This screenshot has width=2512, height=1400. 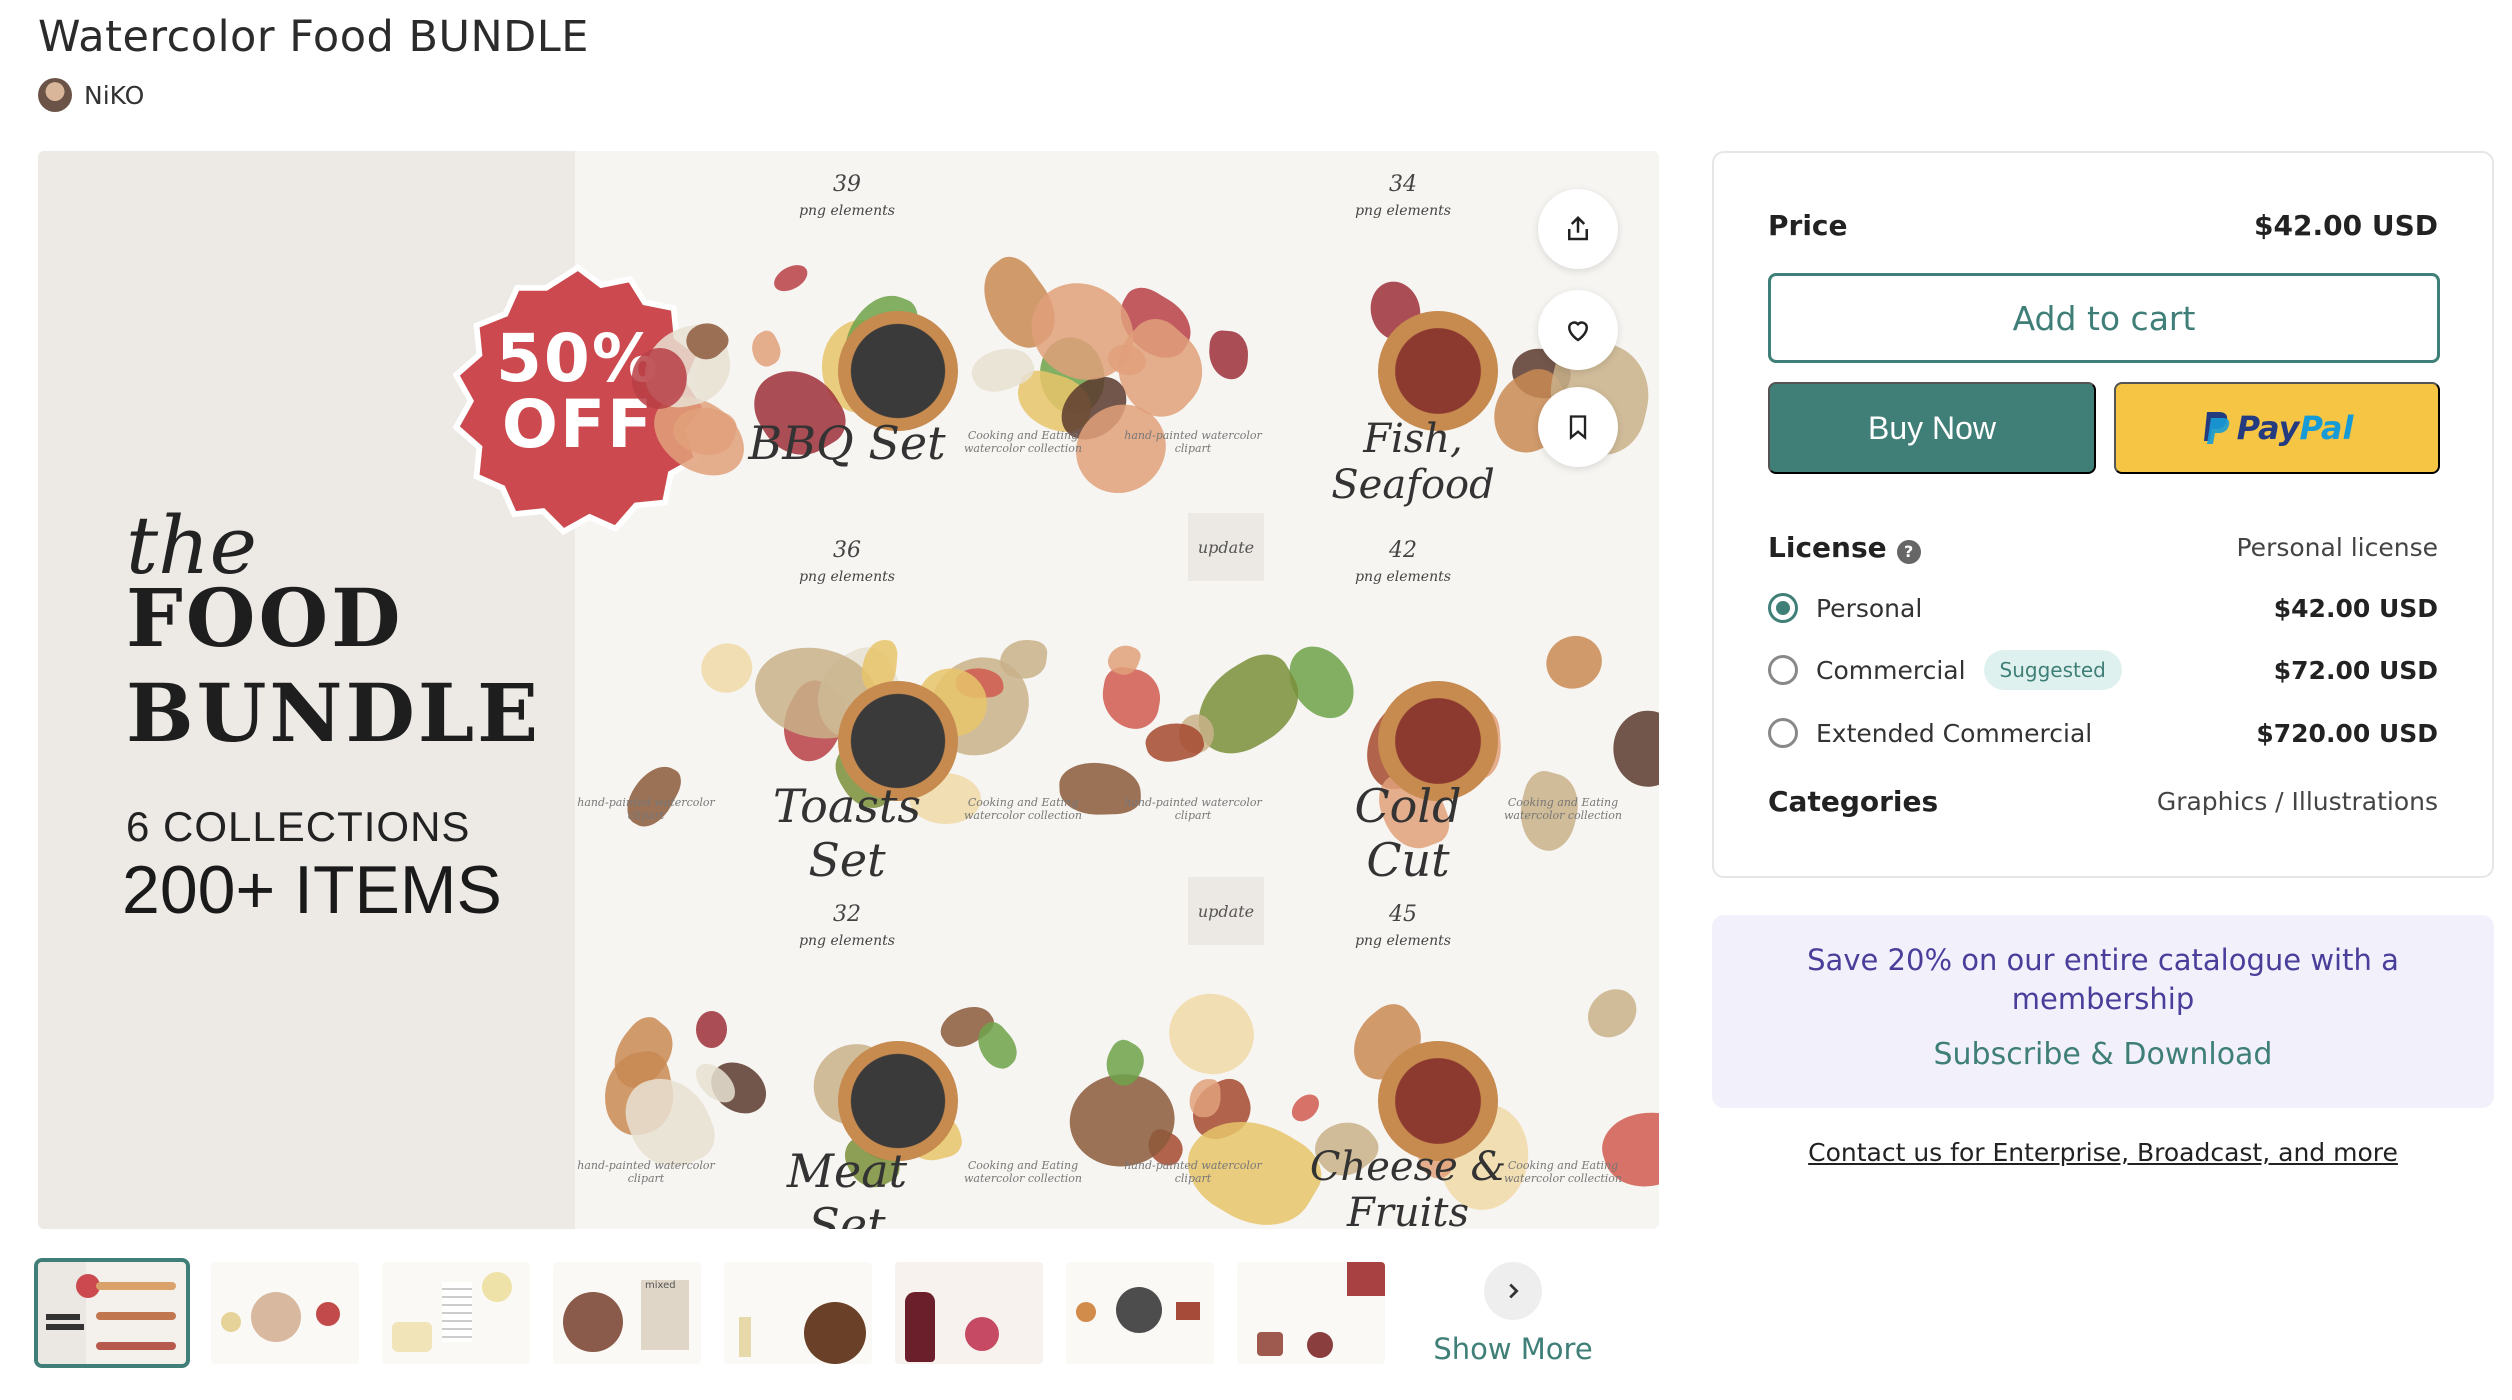 I want to click on show-more-button: Show More, so click(x=1513, y=1314).